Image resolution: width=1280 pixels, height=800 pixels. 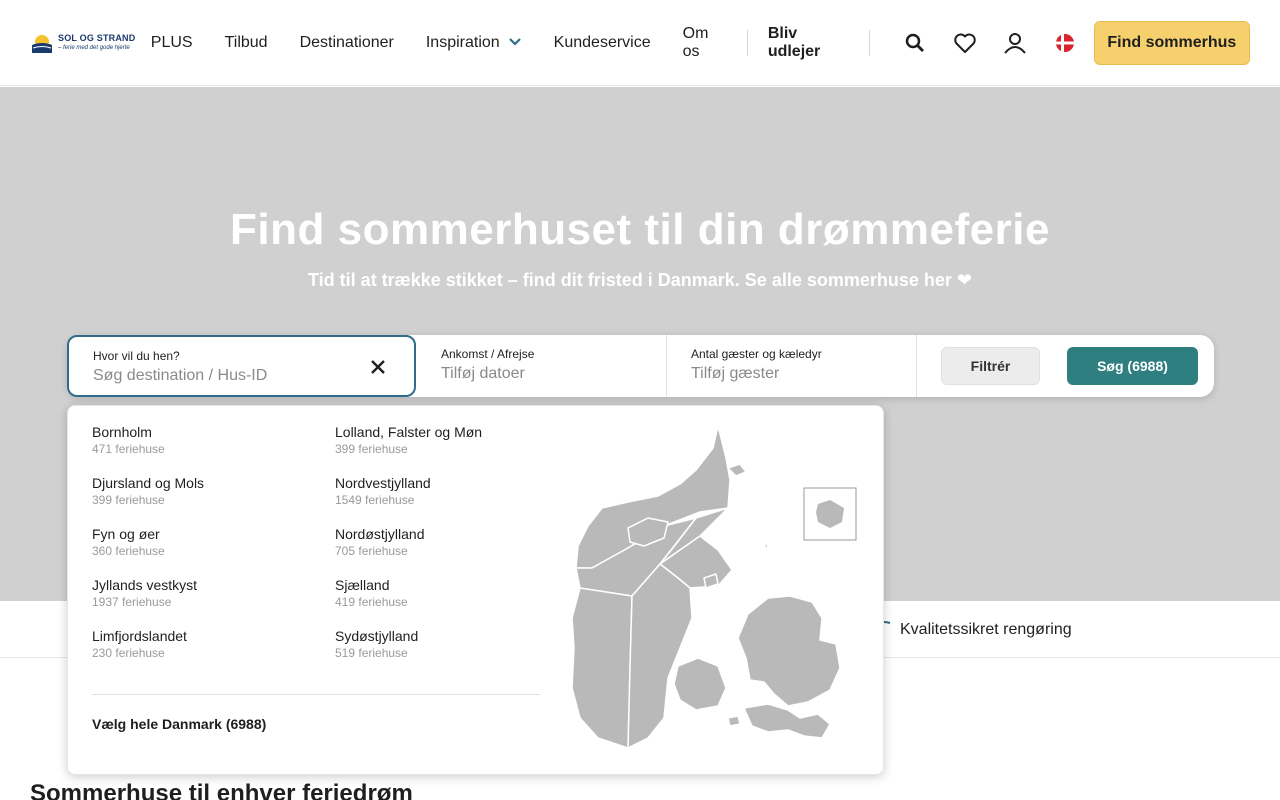 I want to click on region-option-djursland: Djursland og Mols 399 feriehuse, so click(x=148, y=491).